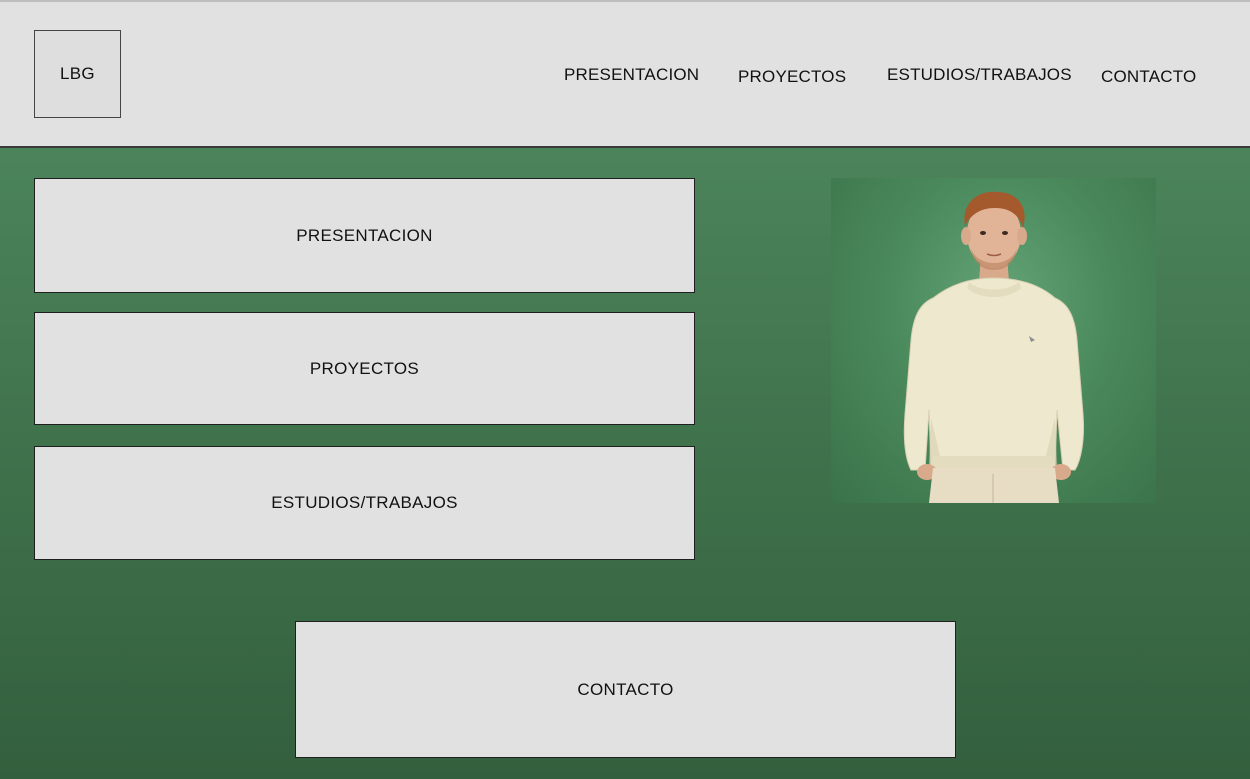 Image resolution: width=1250 pixels, height=779 pixels. What do you see at coordinates (631, 75) in the screenshot?
I see `nav-link-presentacion: PRESENTACION` at bounding box center [631, 75].